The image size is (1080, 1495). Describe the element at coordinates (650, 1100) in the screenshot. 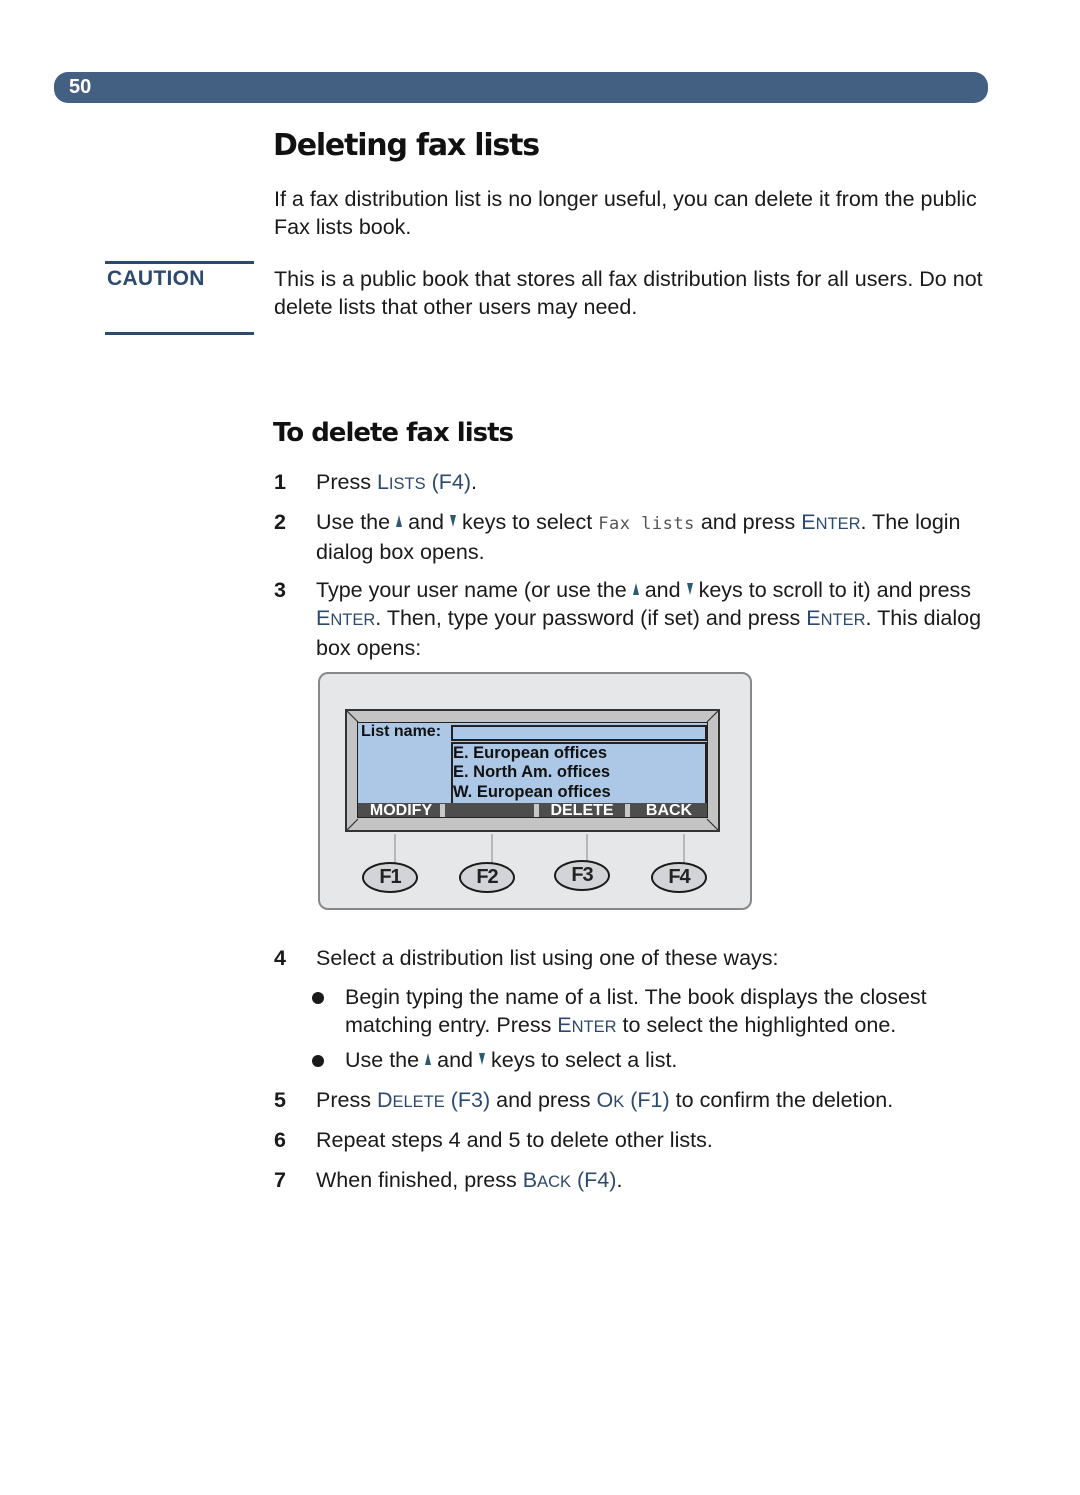

I see `fkey-ref: (F1)` at that location.